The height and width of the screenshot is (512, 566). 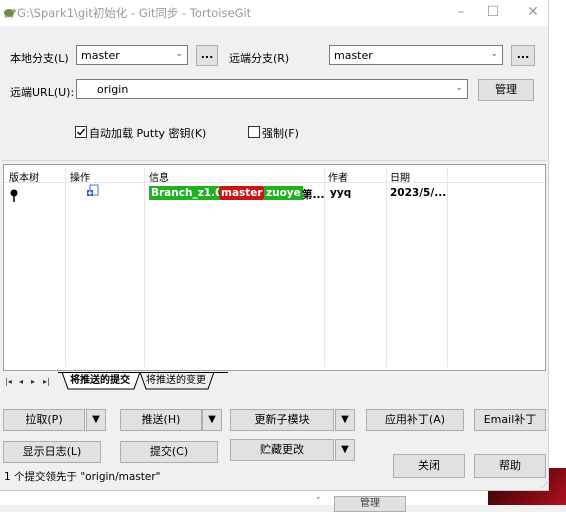 What do you see at coordinates (187, 193) in the screenshot?
I see `branch-tag: Branch_z1.0` at bounding box center [187, 193].